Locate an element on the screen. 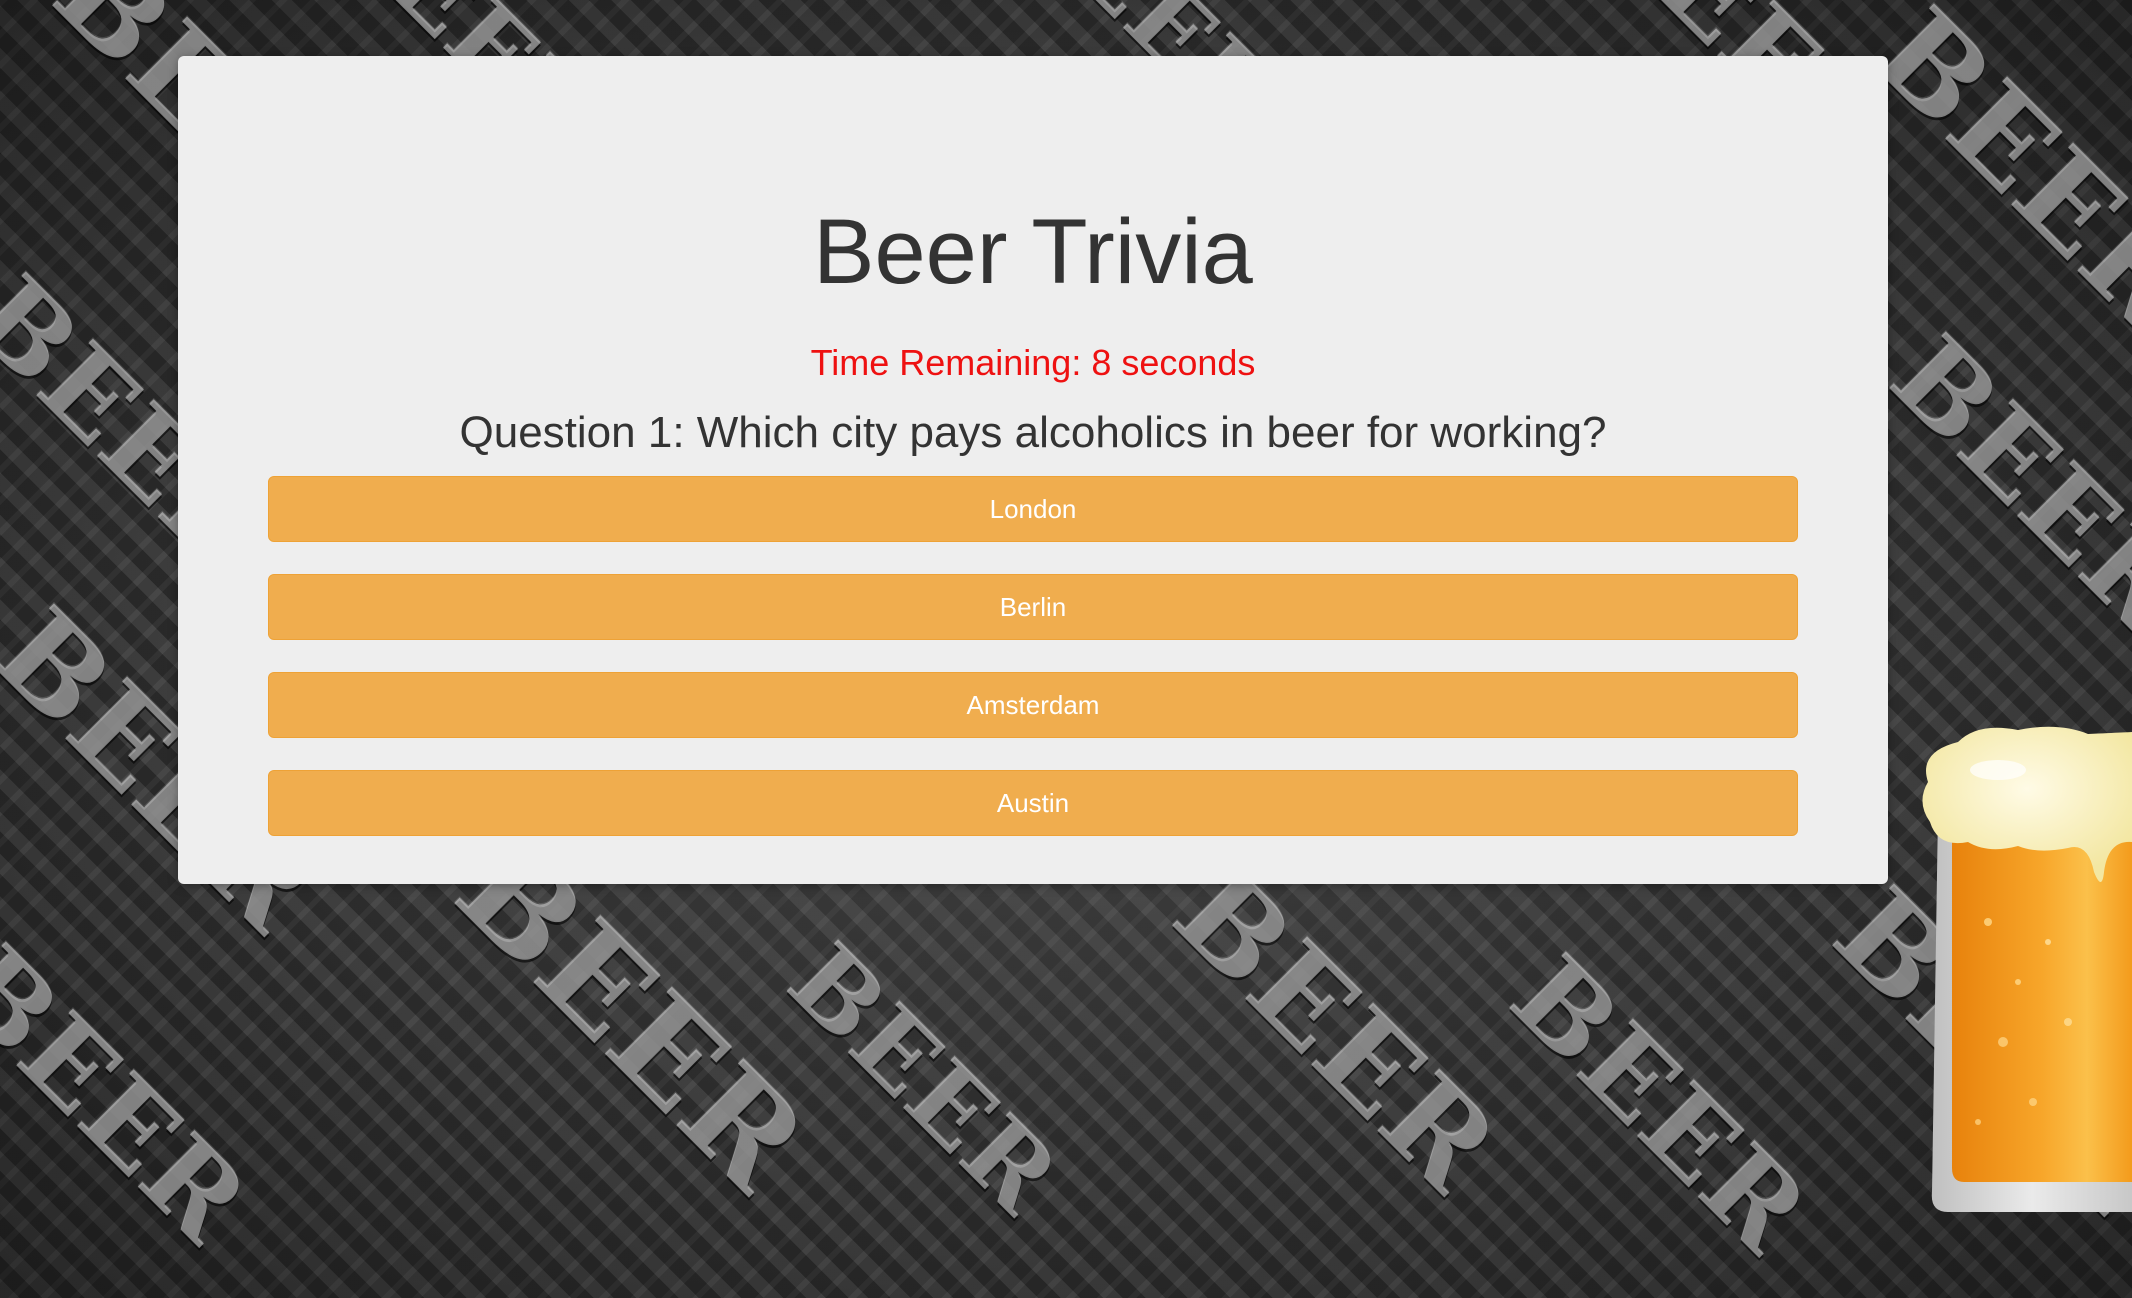  answer-button-austin: Austin is located at coordinates (1033, 803).